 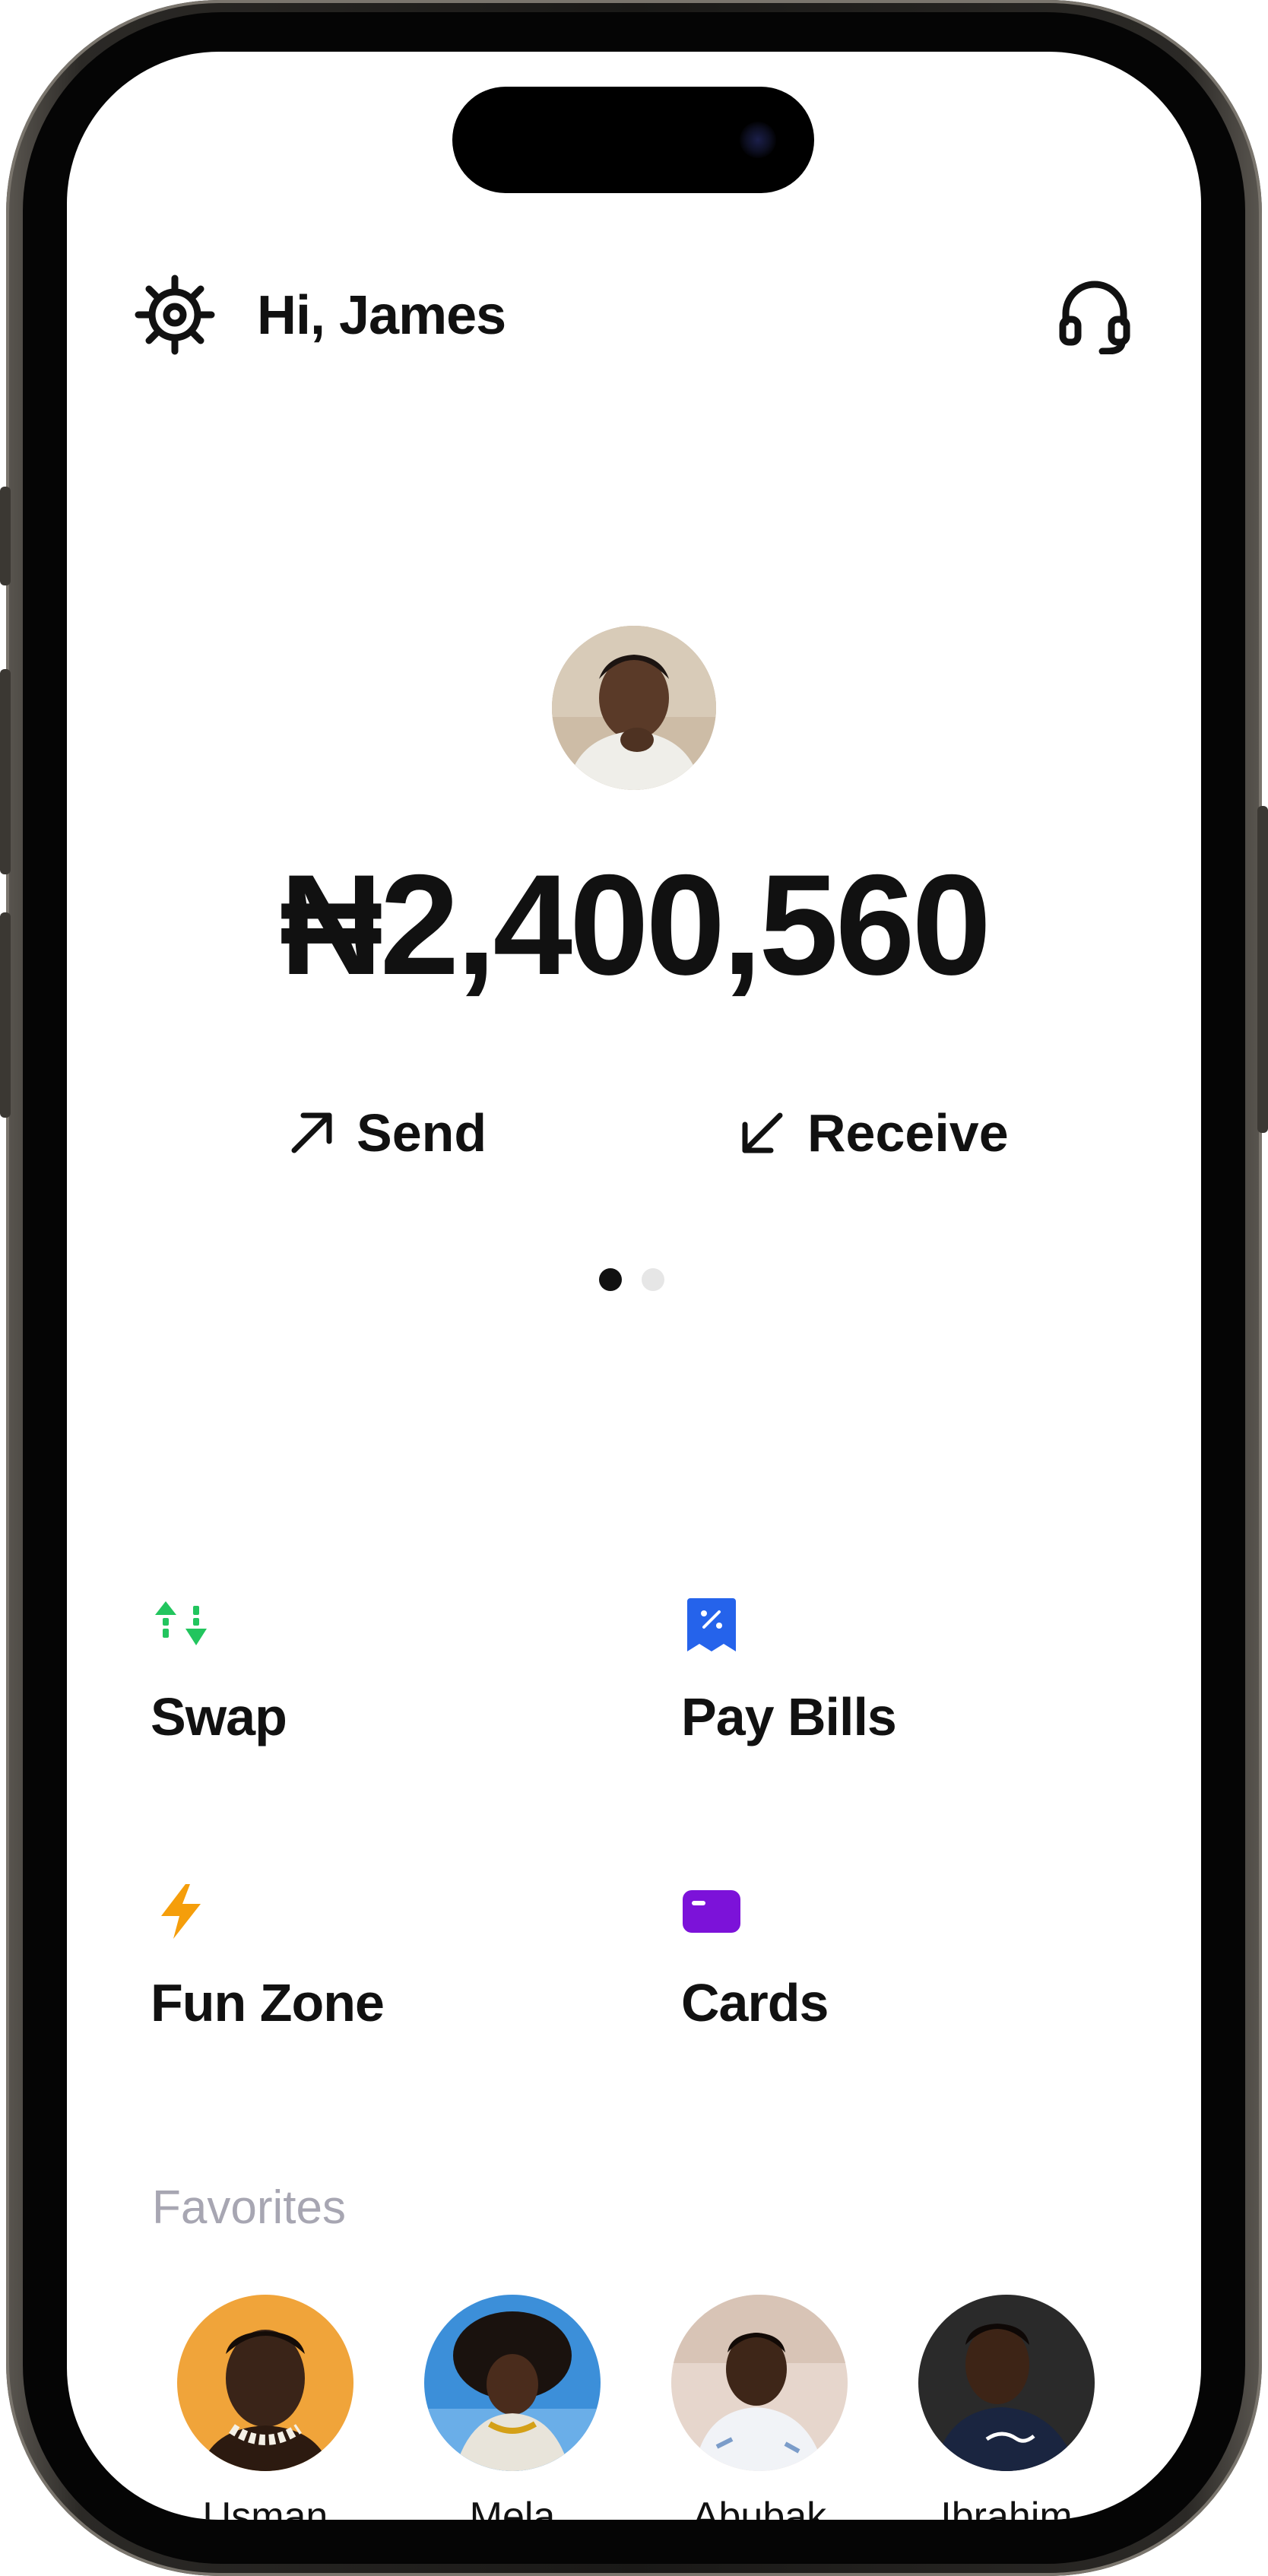 What do you see at coordinates (633, 140) in the screenshot?
I see `dynamic-island` at bounding box center [633, 140].